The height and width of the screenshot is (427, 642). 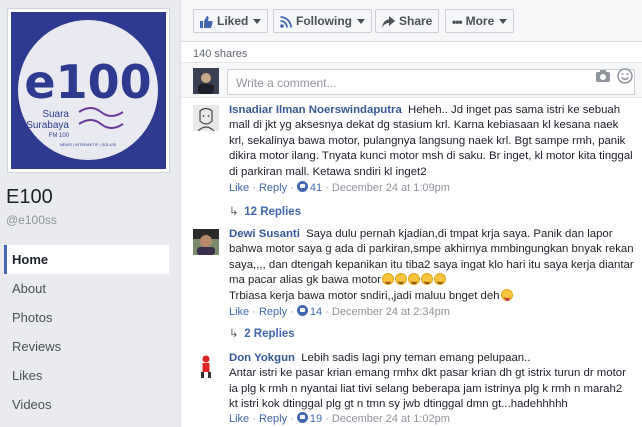 What do you see at coordinates (269, 334) in the screenshot?
I see `replies-count: 2 Replies` at bounding box center [269, 334].